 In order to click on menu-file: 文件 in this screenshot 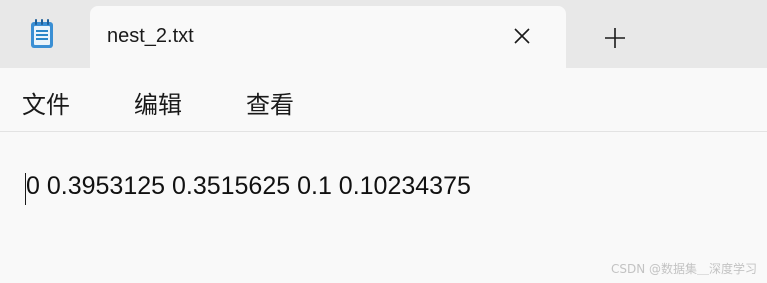, I will do `click(46, 102)`.